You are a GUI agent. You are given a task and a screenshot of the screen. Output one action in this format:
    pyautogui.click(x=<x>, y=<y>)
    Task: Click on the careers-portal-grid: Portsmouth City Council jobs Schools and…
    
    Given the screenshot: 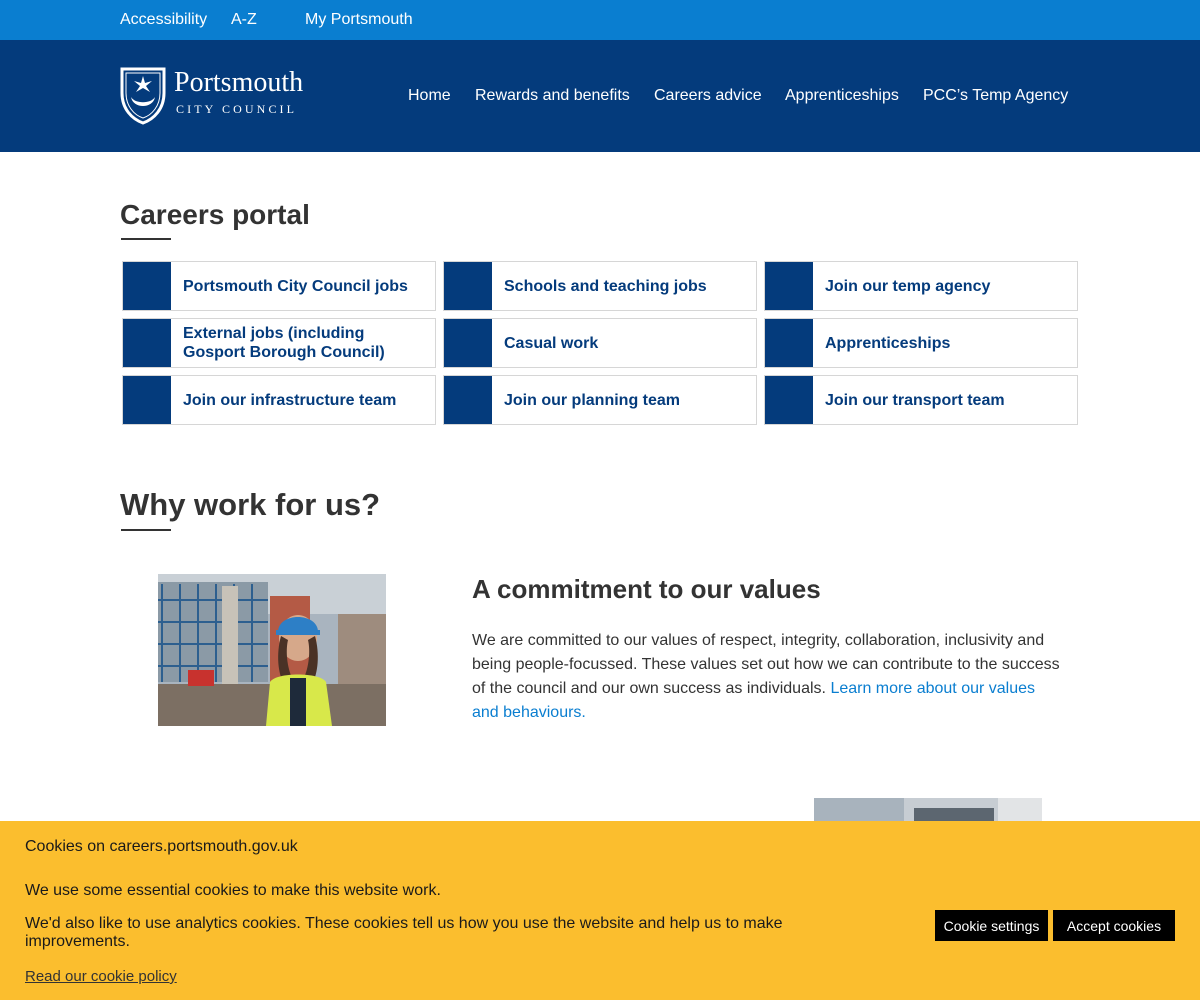 What is the action you would take?
    pyautogui.click(x=600, y=343)
    